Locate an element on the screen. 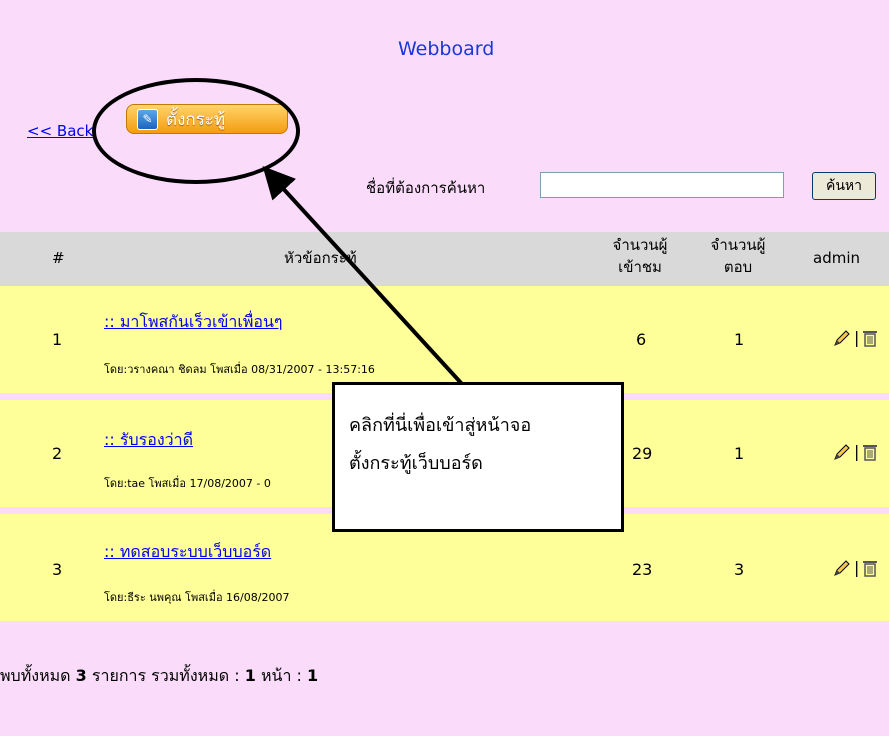 The height and width of the screenshot is (736, 889). search-input is located at coordinates (662, 185).